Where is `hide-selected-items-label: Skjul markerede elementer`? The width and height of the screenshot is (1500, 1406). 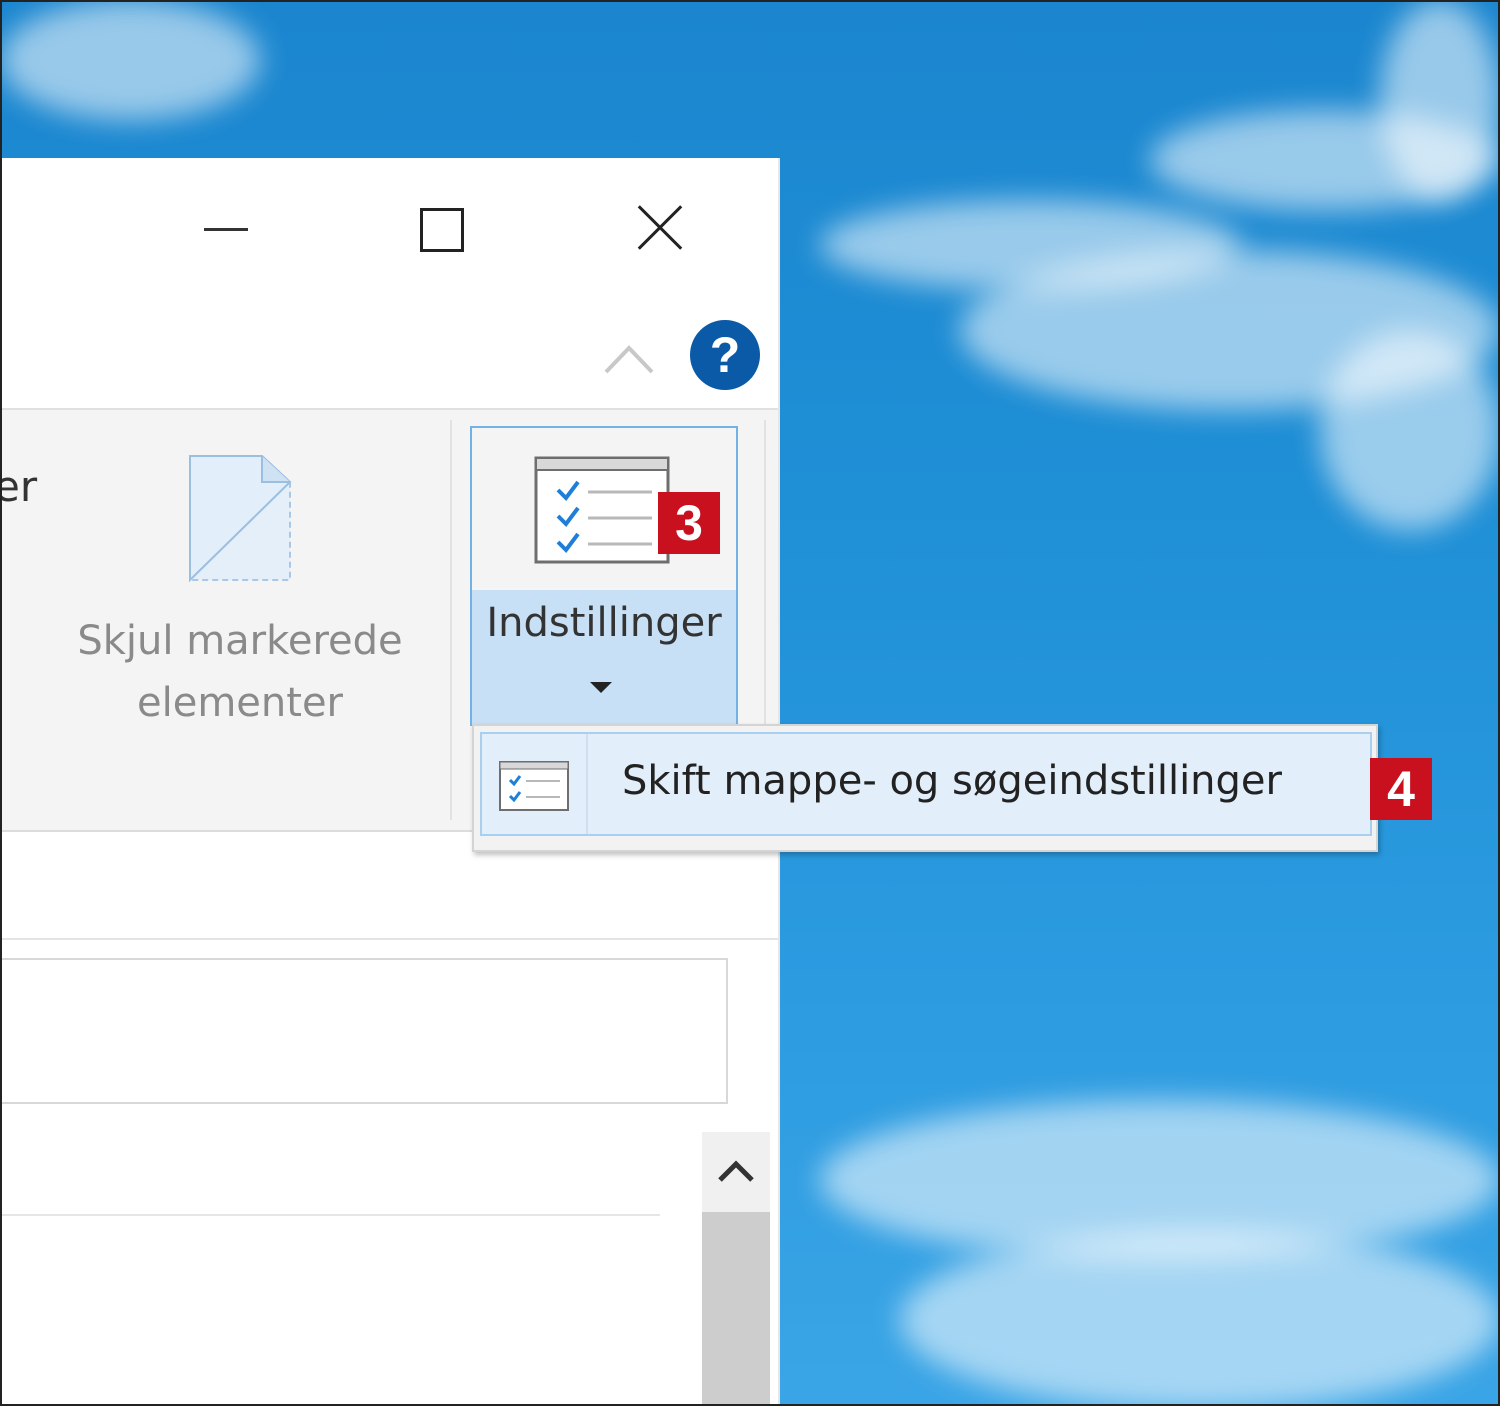
hide-selected-items-label: Skjul markerede elementer is located at coordinates (240, 672).